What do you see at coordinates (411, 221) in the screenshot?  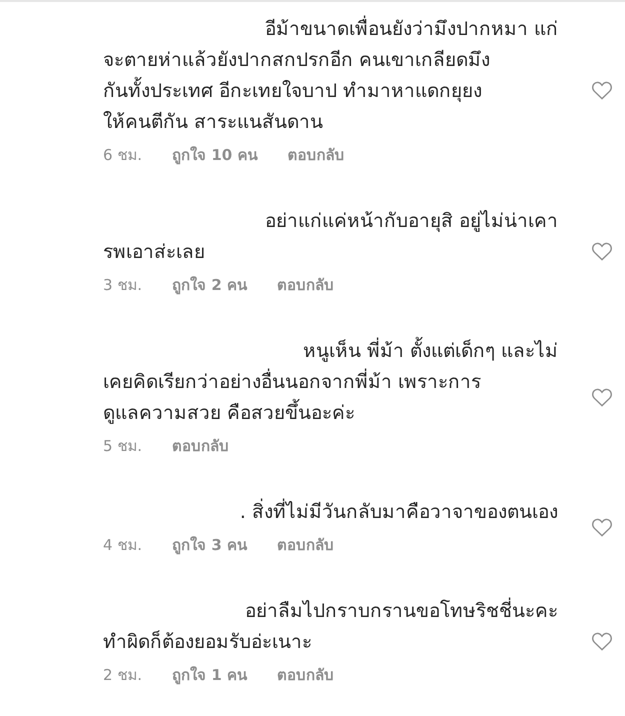 I see `comment-text: อย่าแก่แค่หน้ากับอายุสิ อยู่ไม่น่าเคา` at bounding box center [411, 221].